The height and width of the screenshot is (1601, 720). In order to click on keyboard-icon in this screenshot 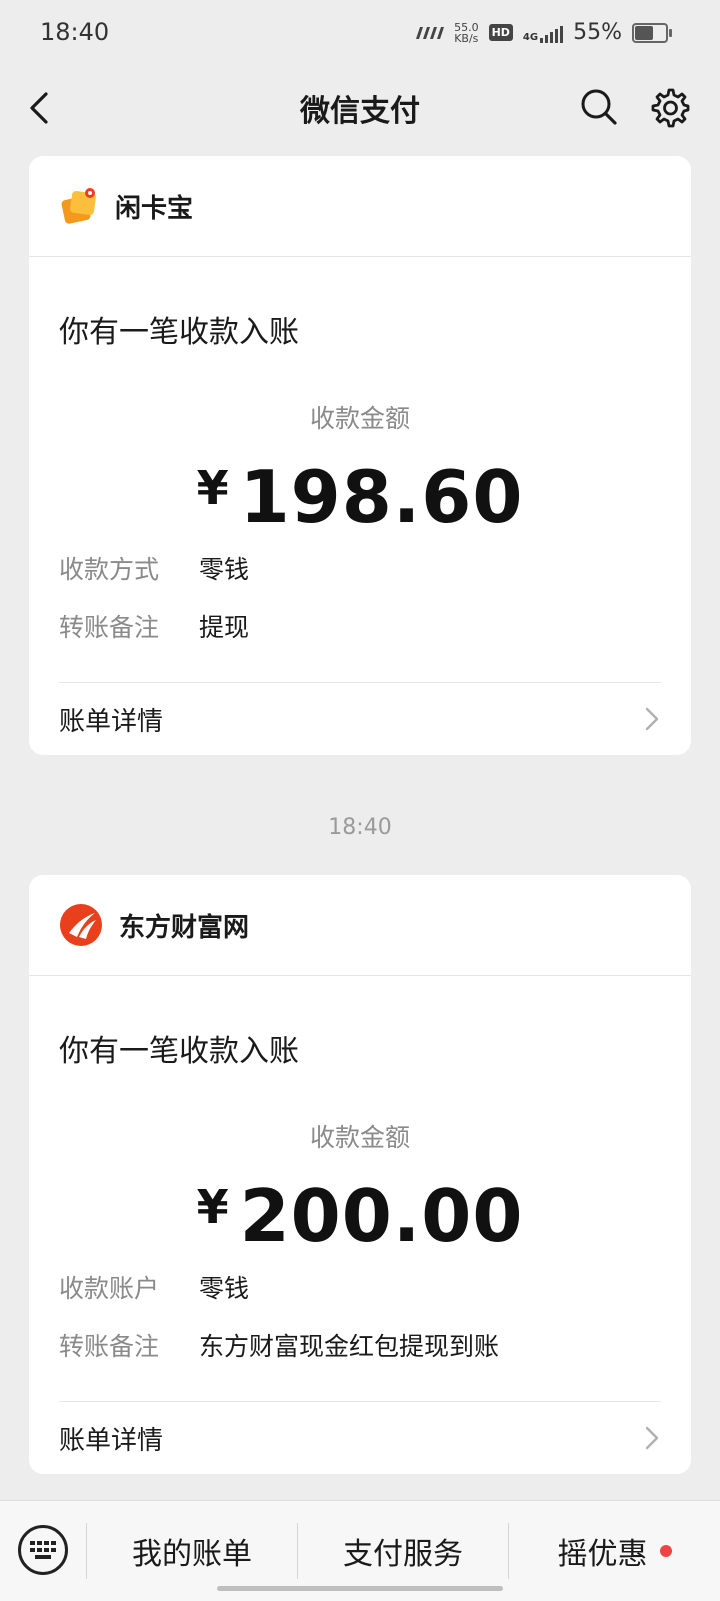, I will do `click(43, 1550)`.